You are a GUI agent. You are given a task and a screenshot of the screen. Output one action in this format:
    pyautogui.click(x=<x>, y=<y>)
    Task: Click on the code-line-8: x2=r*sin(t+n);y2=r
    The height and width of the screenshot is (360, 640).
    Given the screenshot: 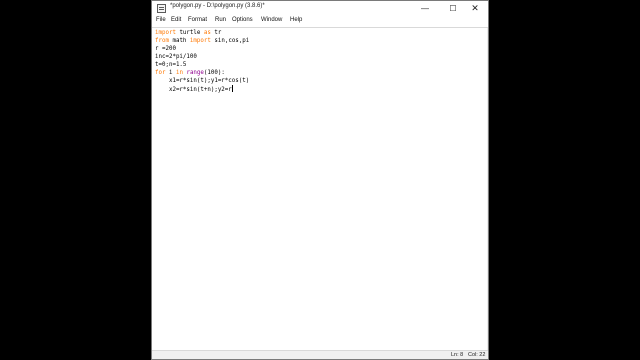 What is the action you would take?
    pyautogui.click(x=194, y=89)
    